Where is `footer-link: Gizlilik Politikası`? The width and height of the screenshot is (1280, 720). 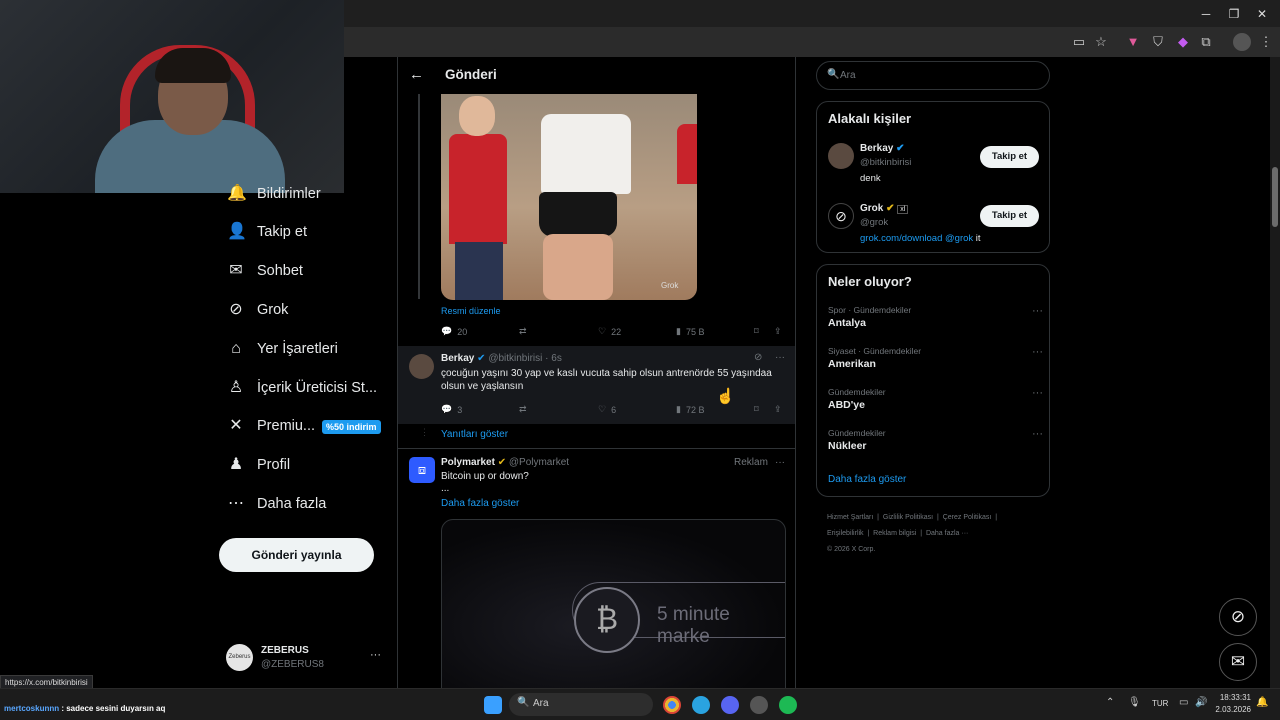
footer-link: Gizlilik Politikası is located at coordinates (908, 517).